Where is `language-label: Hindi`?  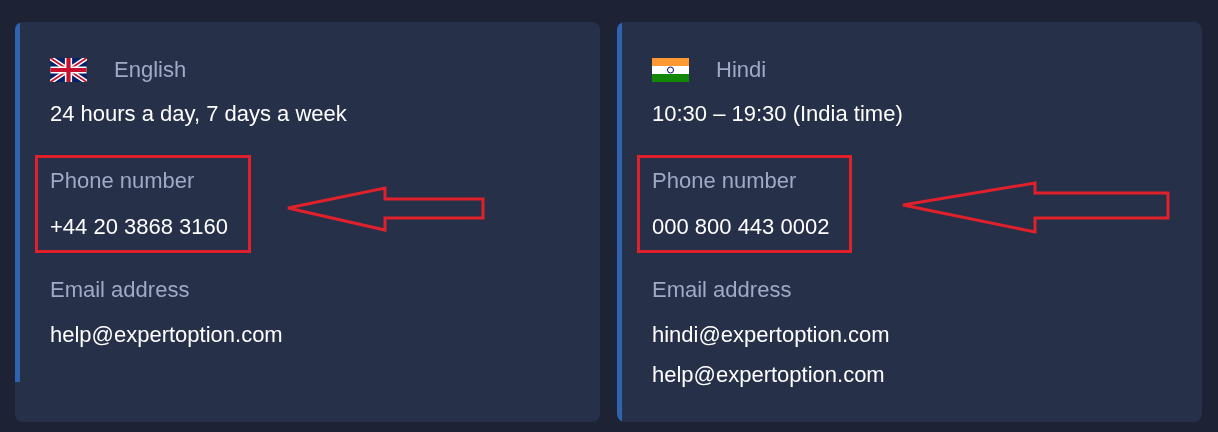
language-label: Hindi is located at coordinates (741, 70).